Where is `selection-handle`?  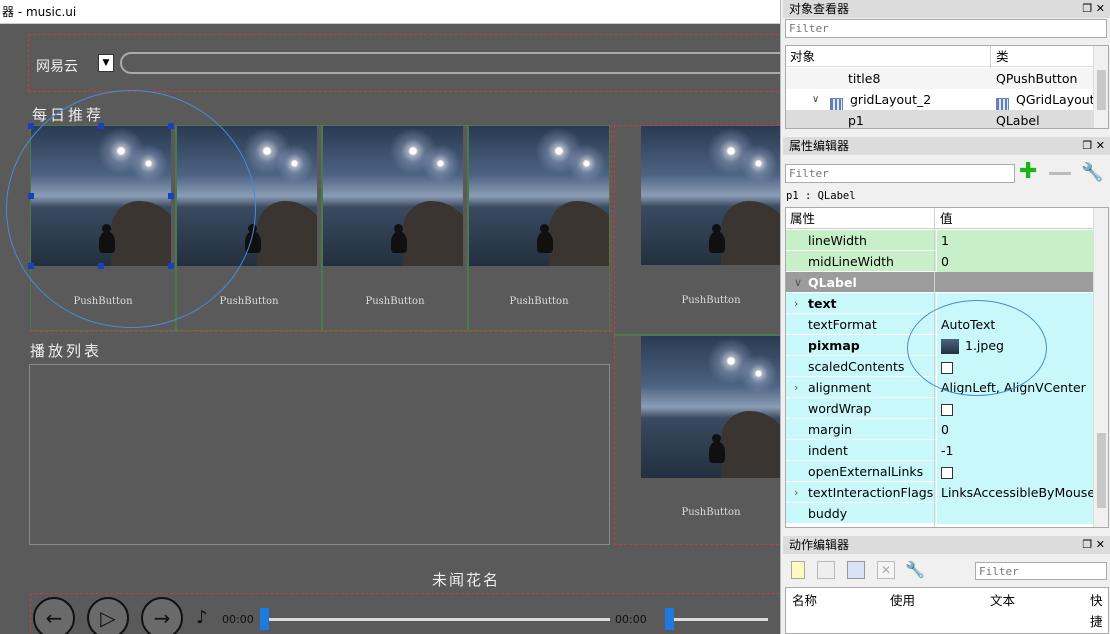
selection-handle is located at coordinates (31, 126).